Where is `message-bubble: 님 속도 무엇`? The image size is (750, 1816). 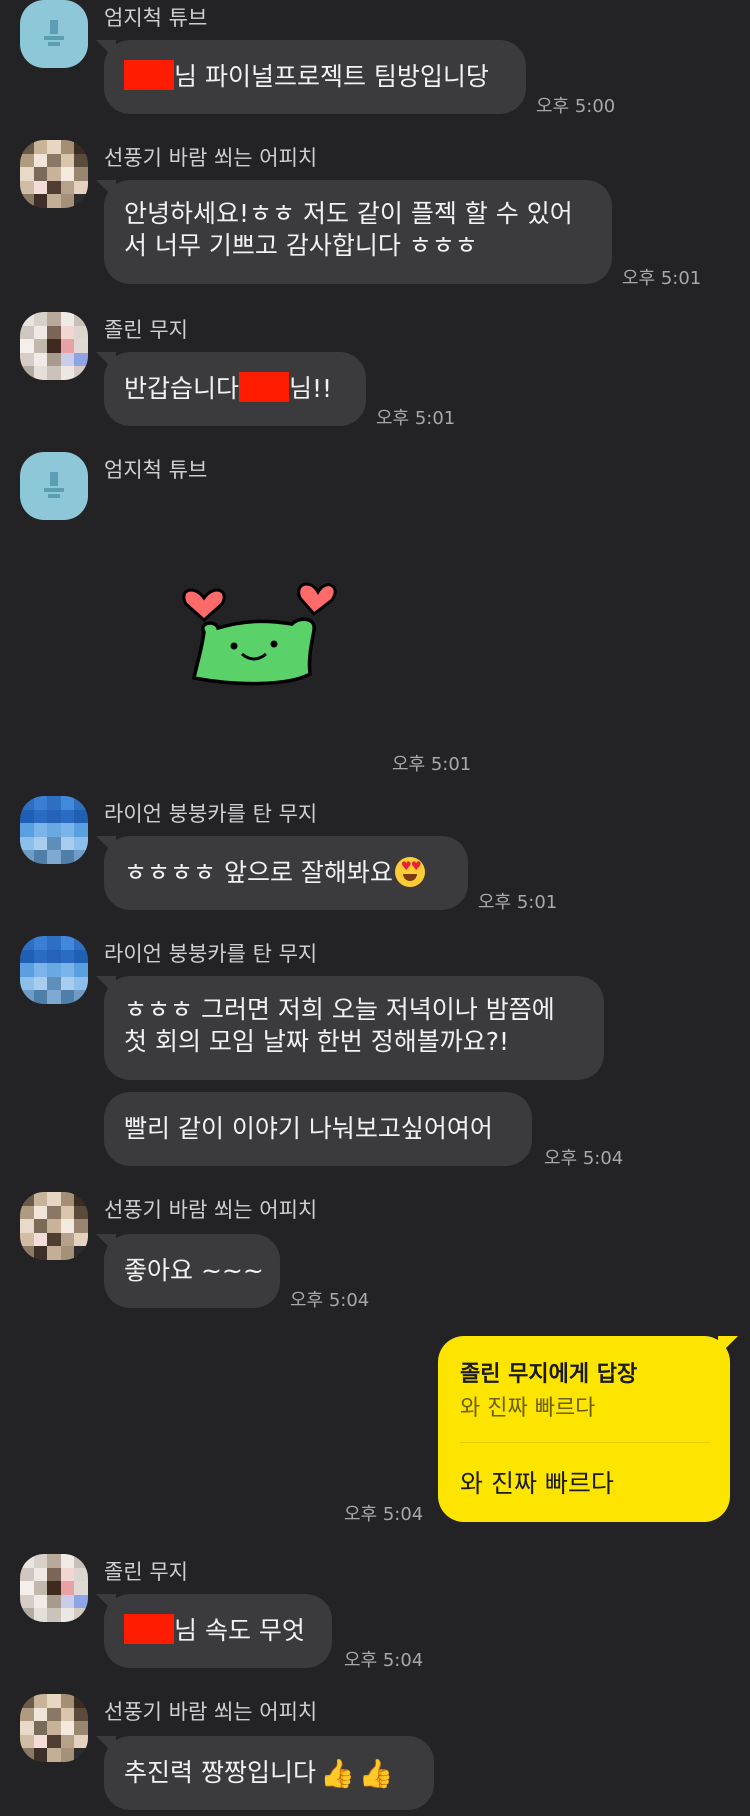 message-bubble: 님 속도 무엇 is located at coordinates (218, 1631).